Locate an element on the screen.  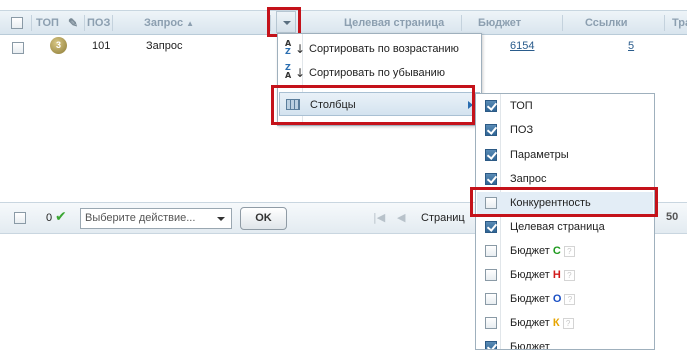
column-option-label: Запрос is located at coordinates (528, 179).